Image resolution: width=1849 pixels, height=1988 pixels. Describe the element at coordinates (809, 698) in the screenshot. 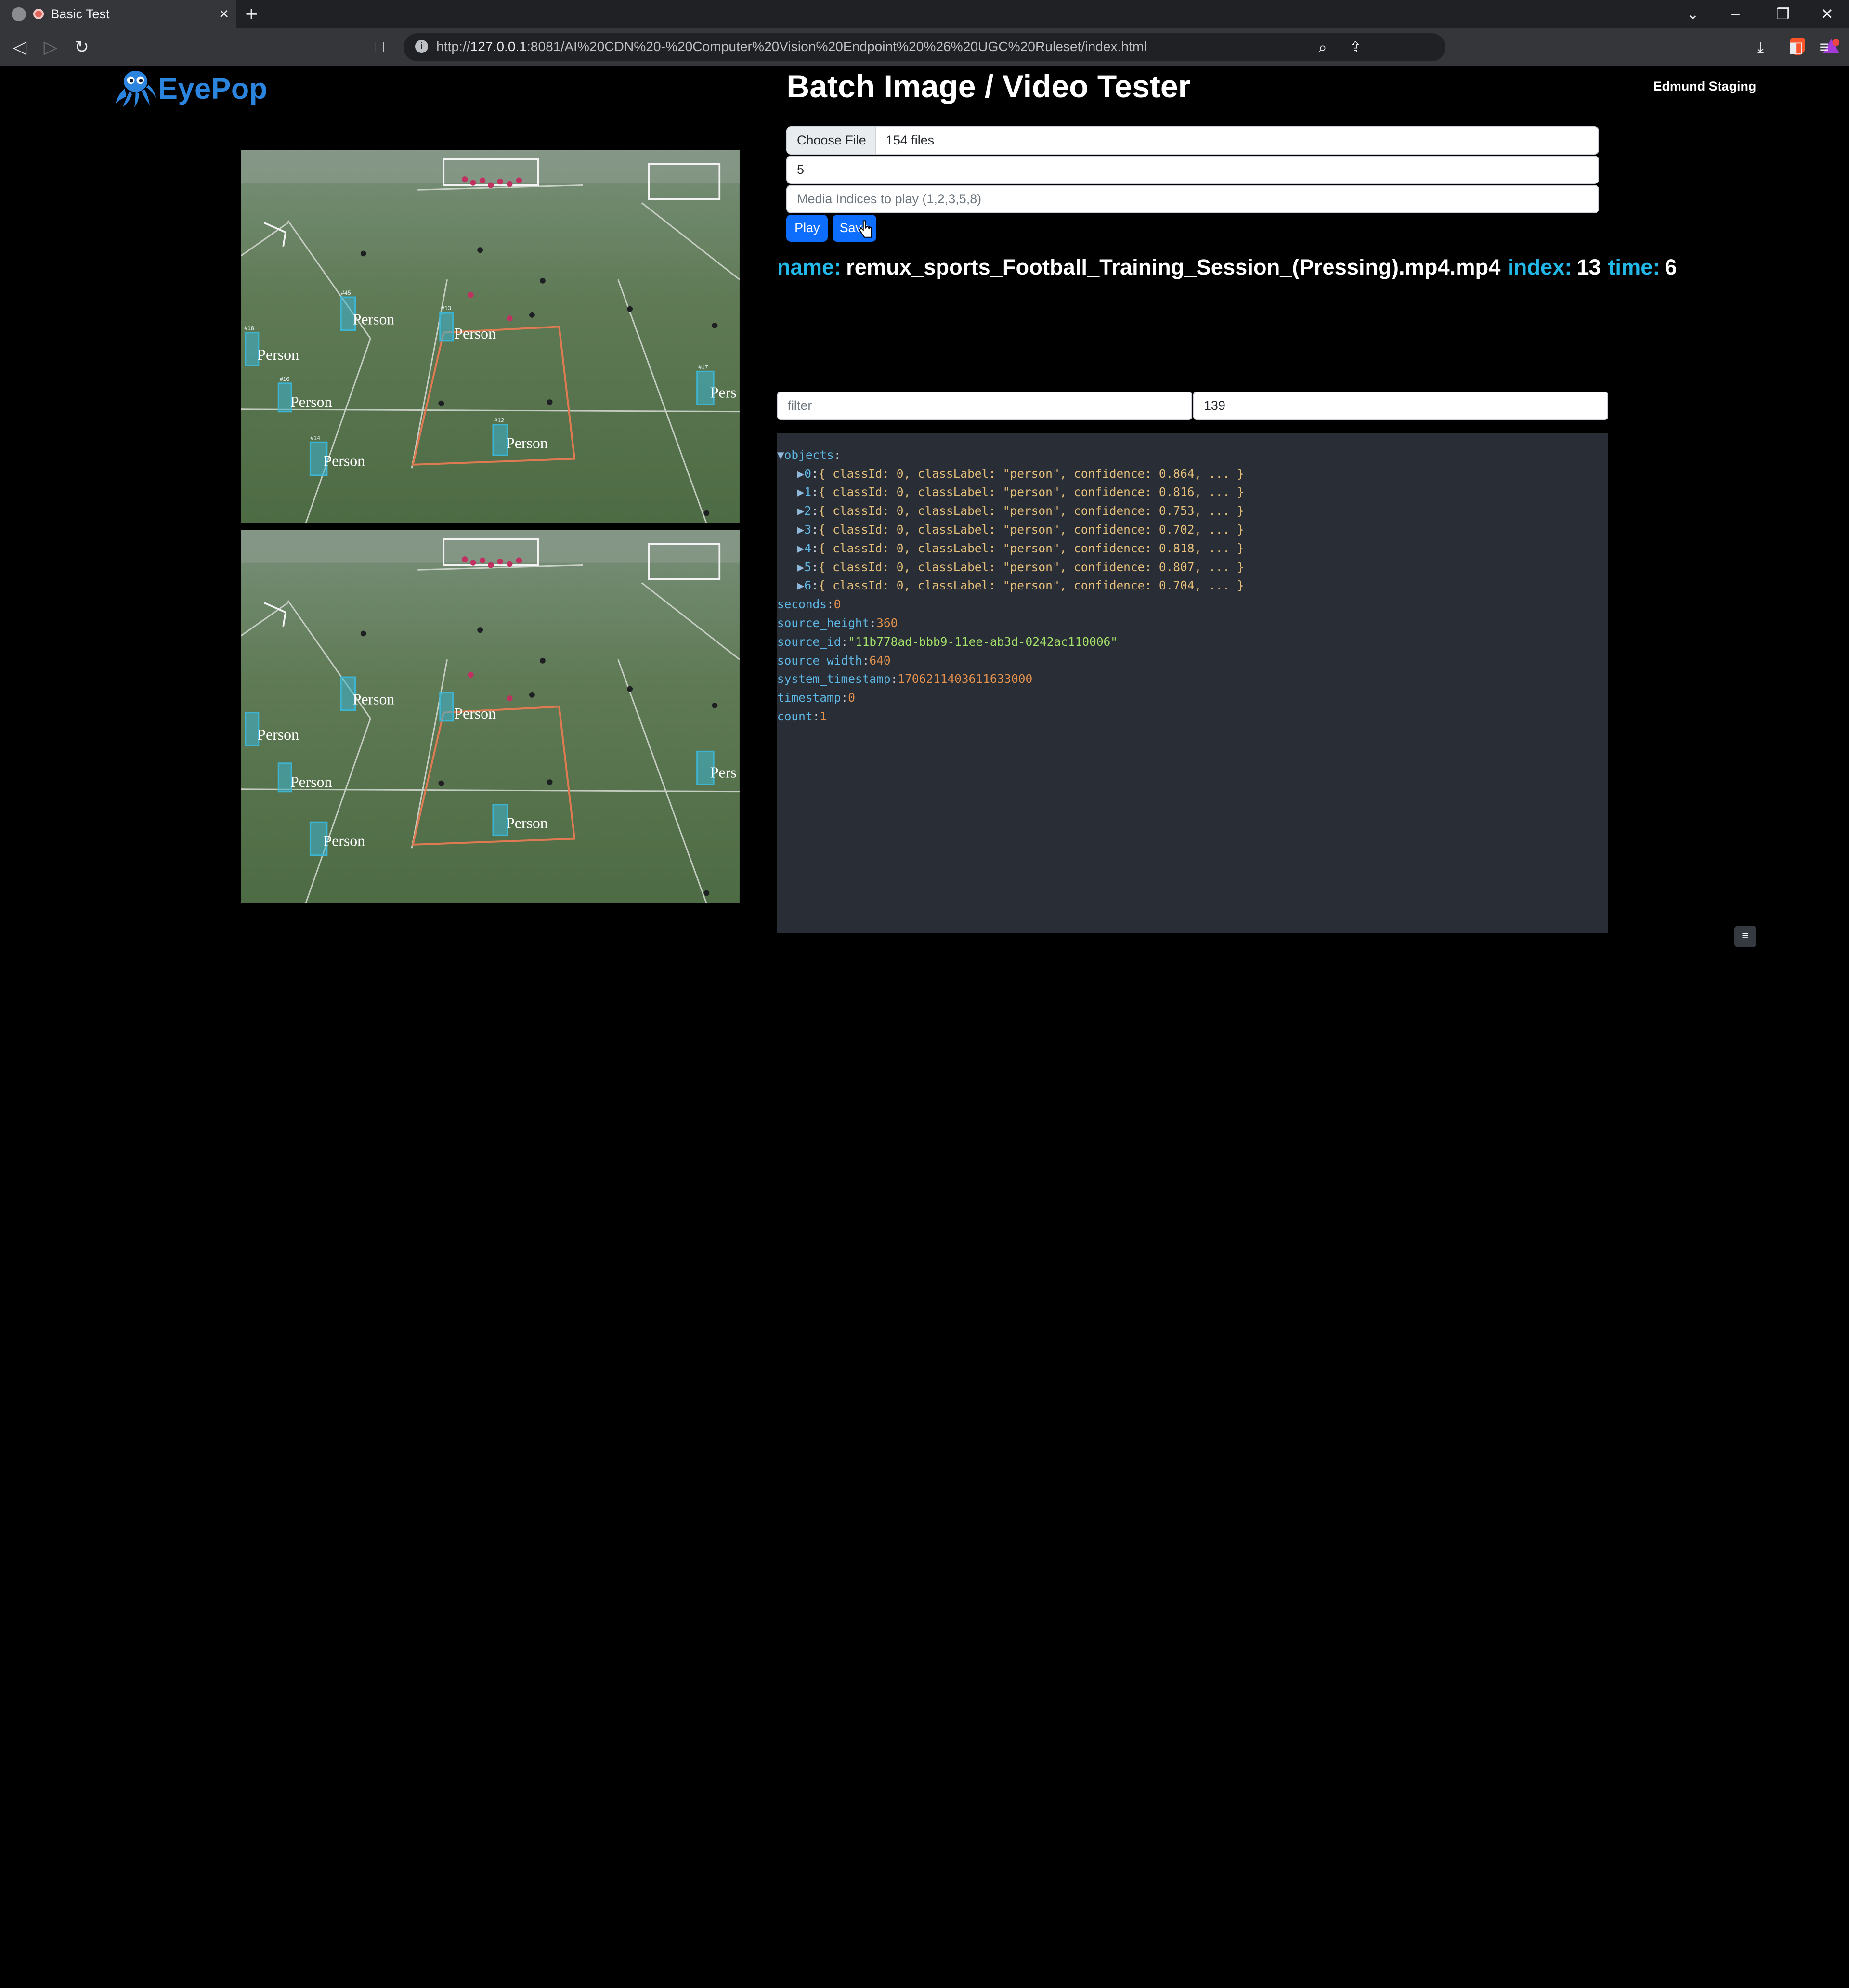

I see `field-key: timestamp` at that location.